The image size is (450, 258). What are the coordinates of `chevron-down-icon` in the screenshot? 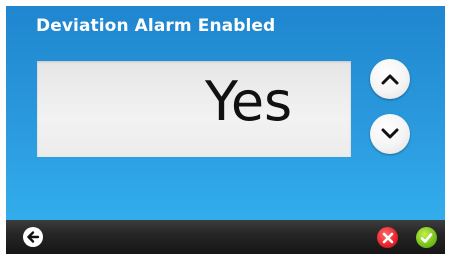 It's located at (390, 133).